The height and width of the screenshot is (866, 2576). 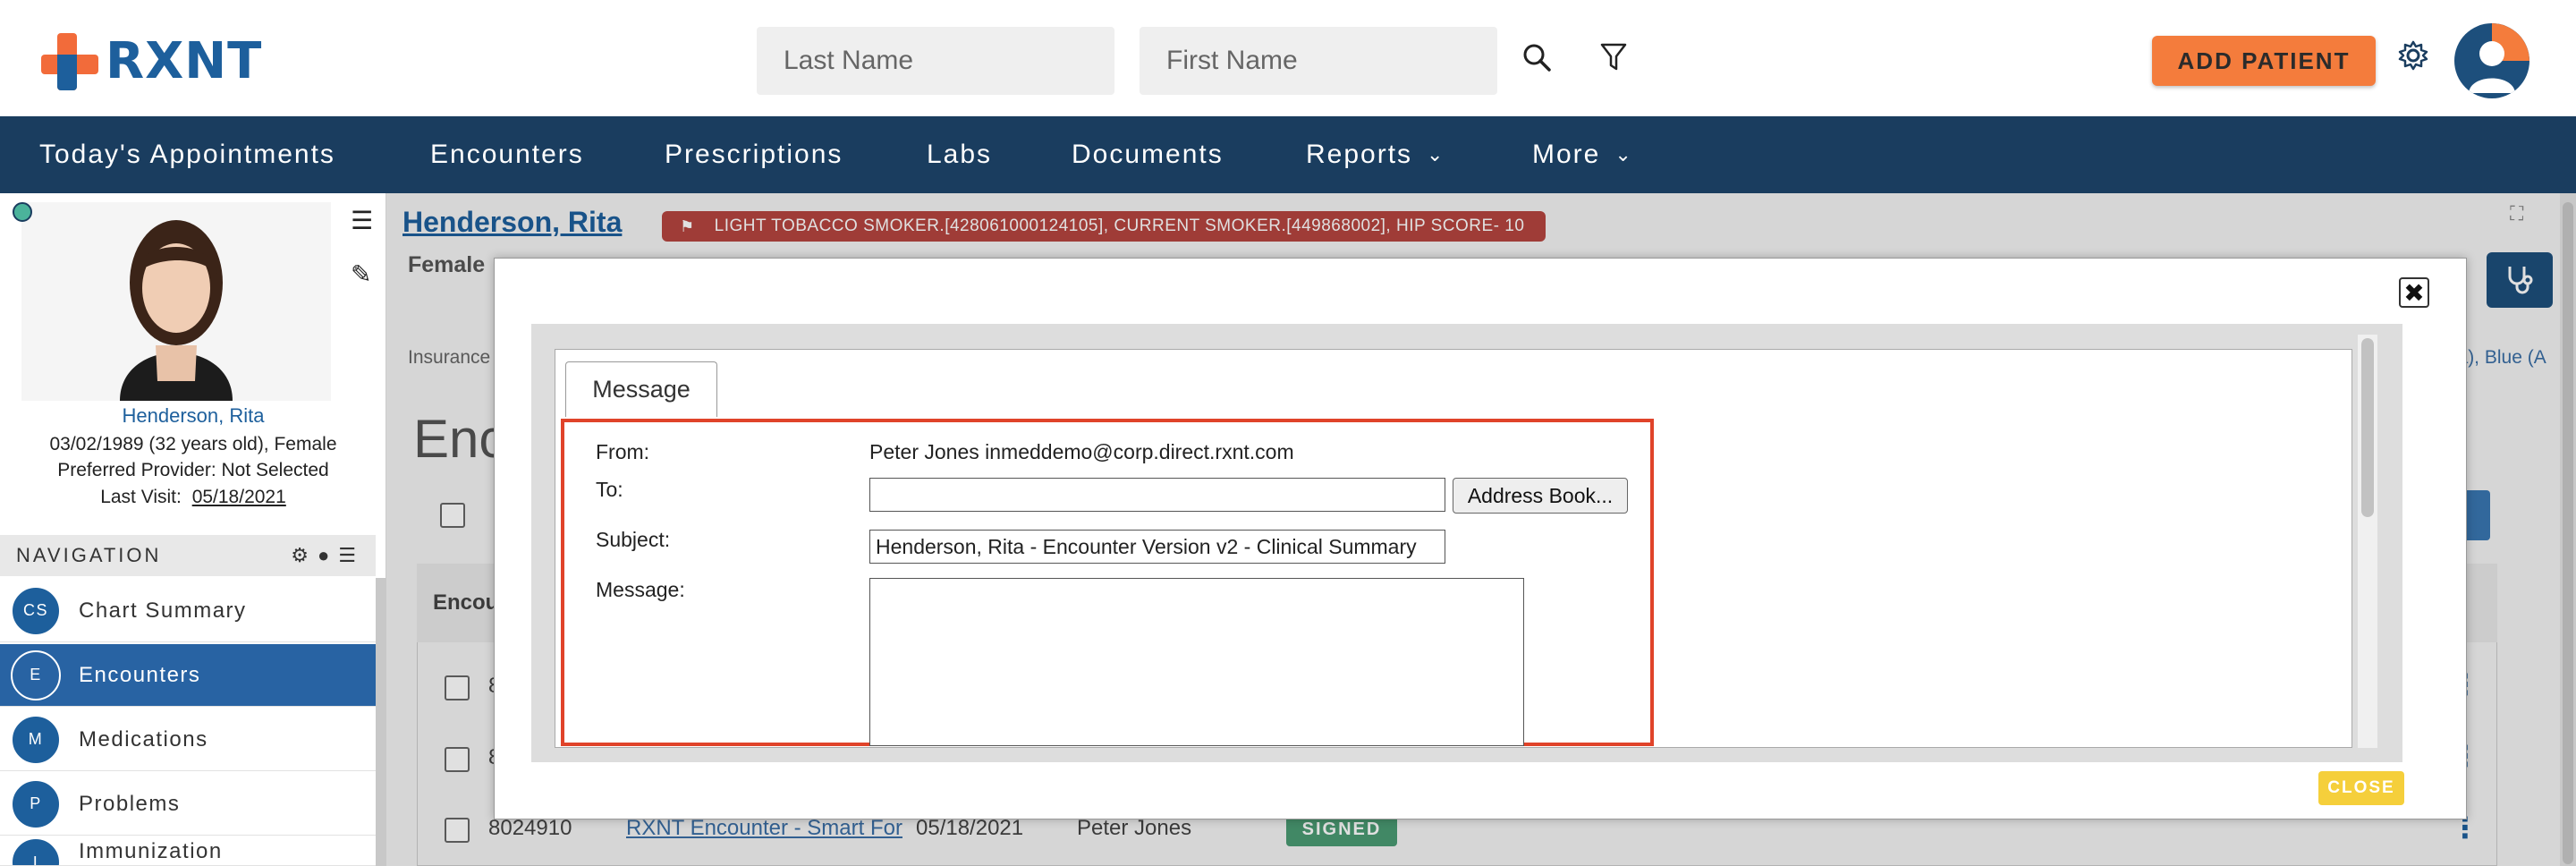 I want to click on modal-scrollbar, so click(x=2367, y=541).